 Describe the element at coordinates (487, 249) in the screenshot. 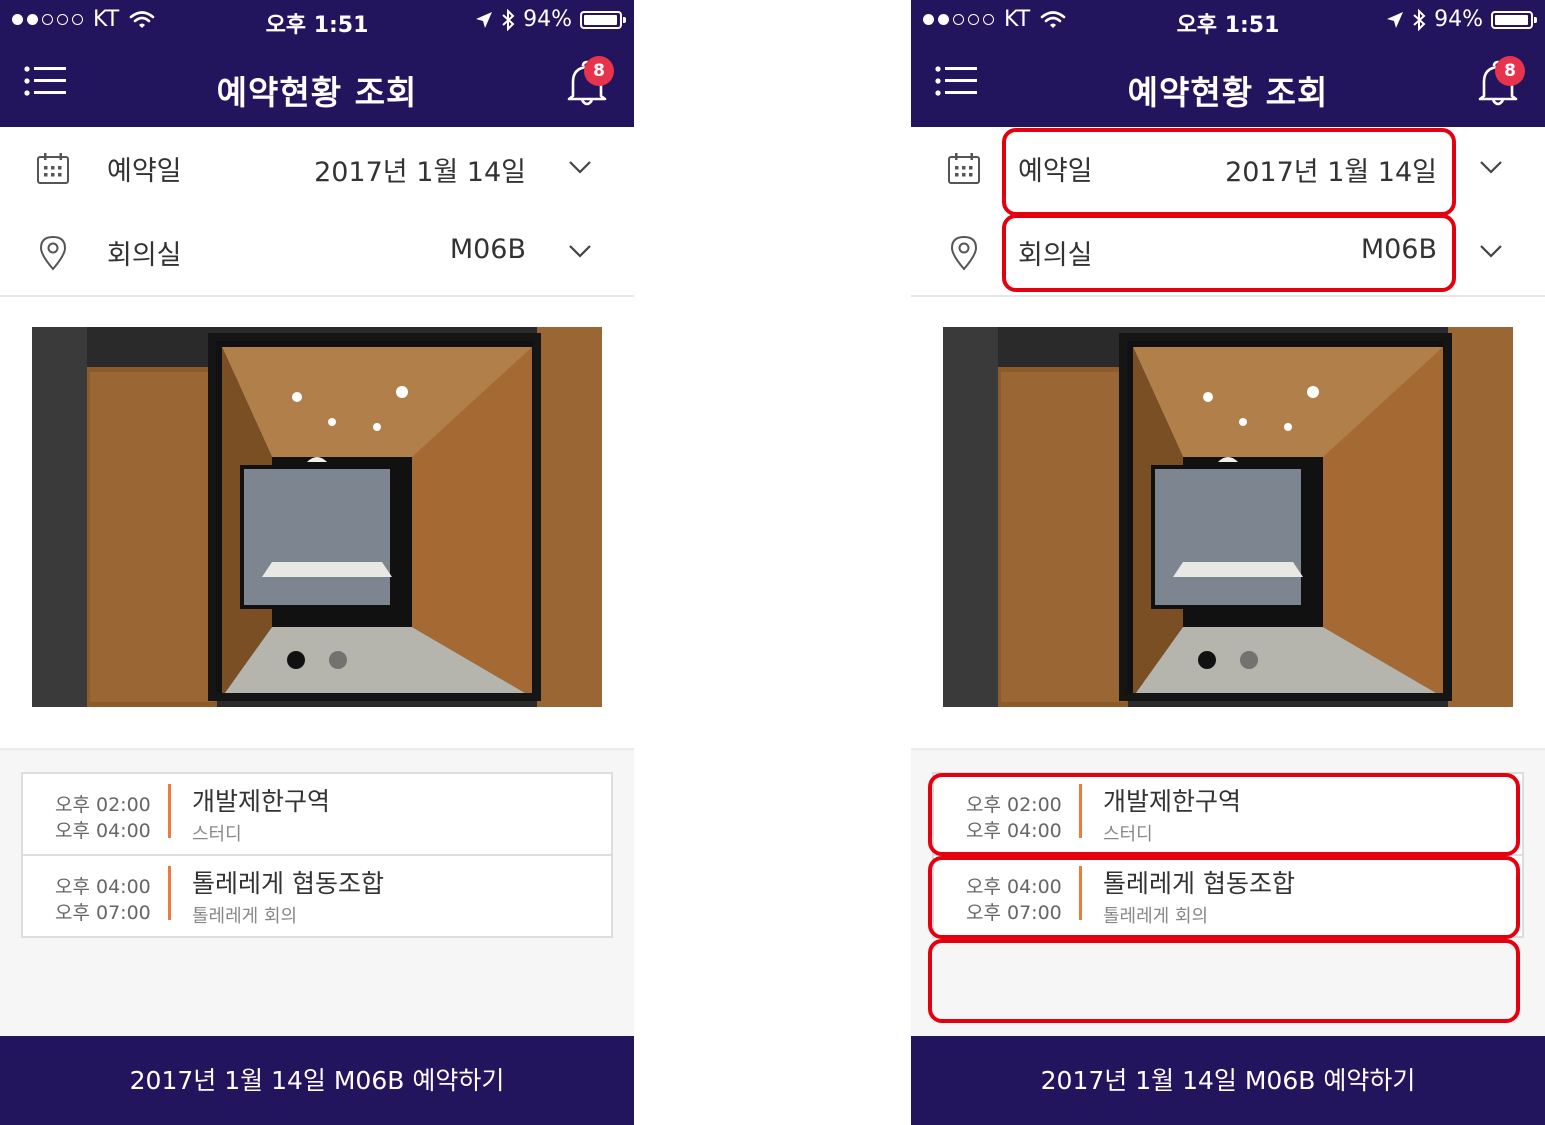

I see `room-value: M06B` at that location.